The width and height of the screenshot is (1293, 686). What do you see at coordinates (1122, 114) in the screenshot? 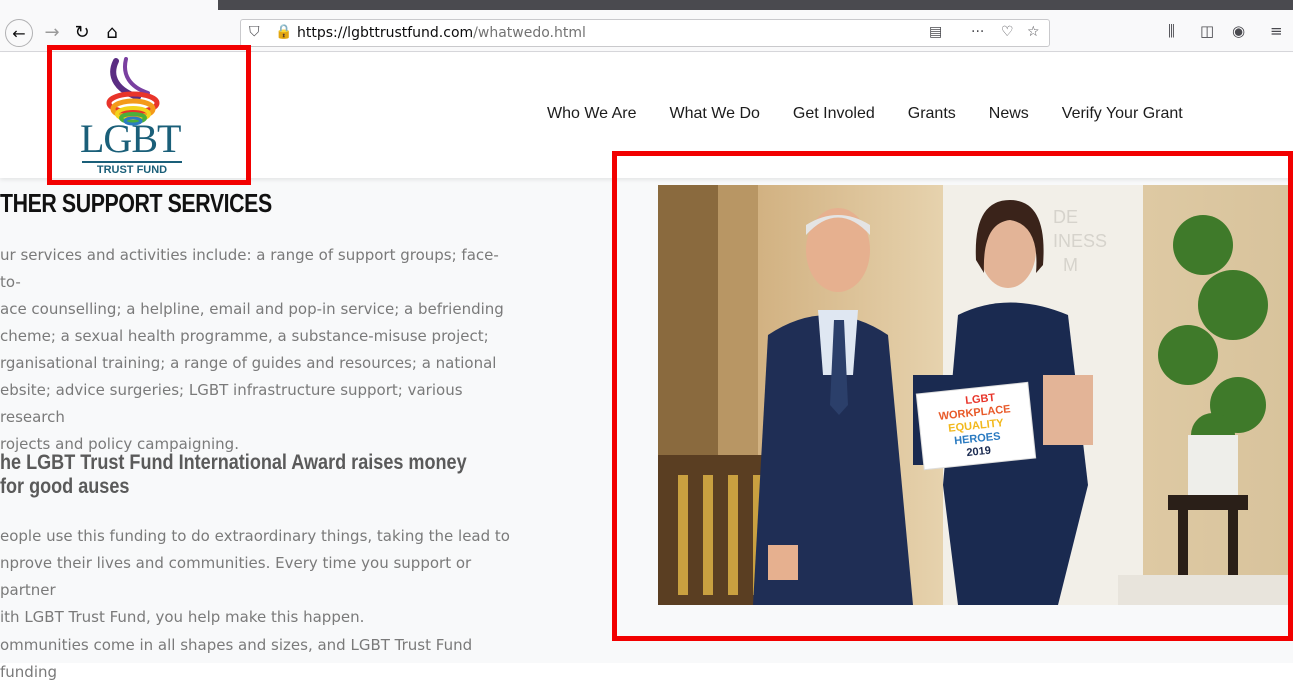
I see `nav-verify-grant: Verify Your Grant` at bounding box center [1122, 114].